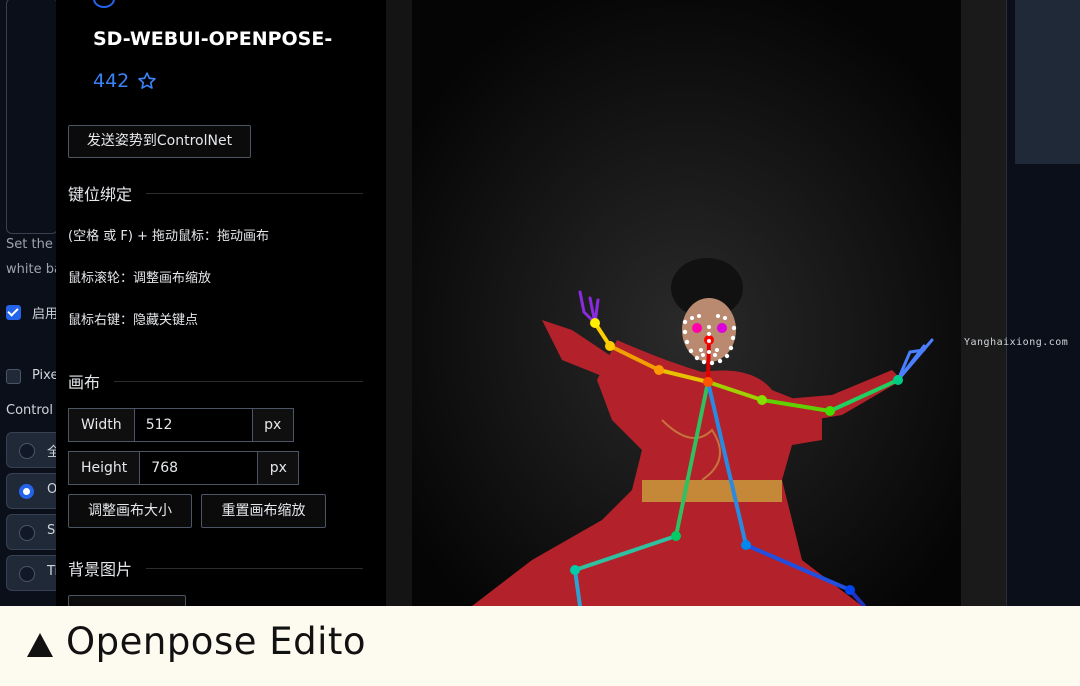 Image resolution: width=1080 pixels, height=686 pixels. Describe the element at coordinates (676, 536) in the screenshot. I see `keypoint-rhip` at that location.